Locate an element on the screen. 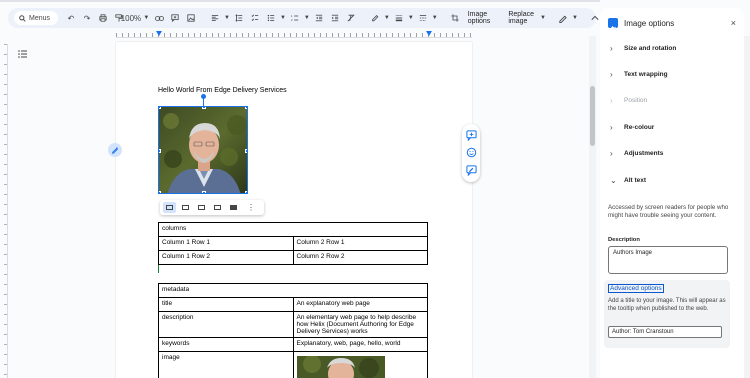 This screenshot has height=378, width=750. table-cell: Explanatory, web, page, hello, world is located at coordinates (360, 344).